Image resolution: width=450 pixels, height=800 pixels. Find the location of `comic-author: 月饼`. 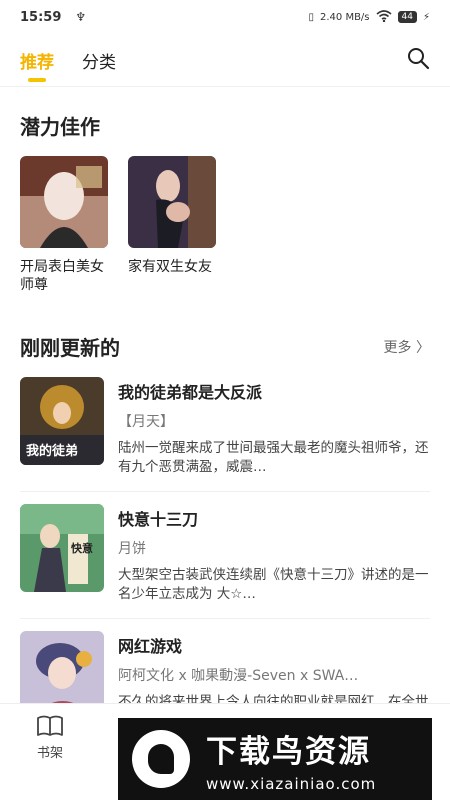

comic-author: 月饼 is located at coordinates (132, 549).